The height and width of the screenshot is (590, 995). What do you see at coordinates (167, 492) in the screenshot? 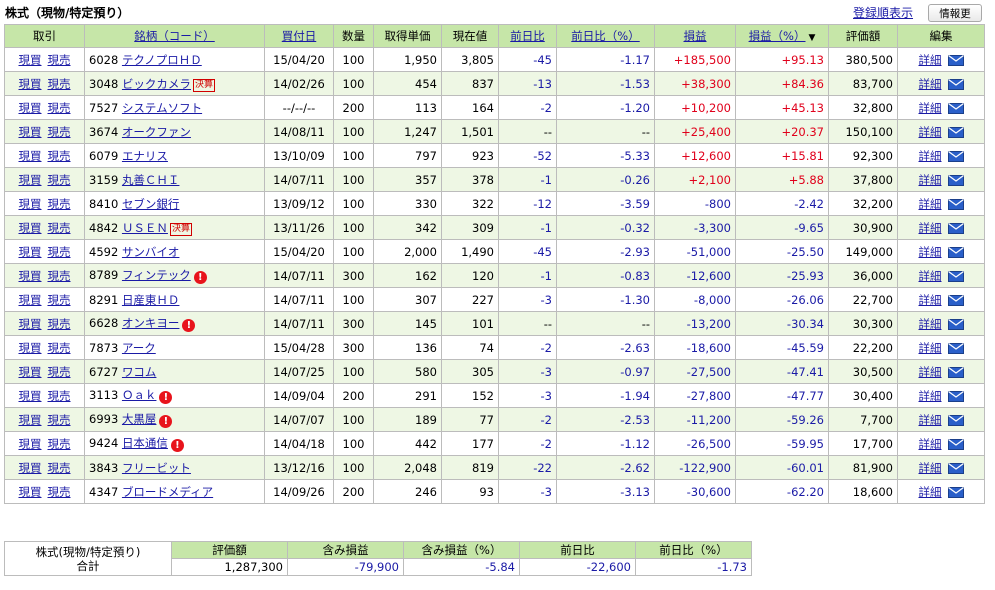
I see `stock-name-link: ブロードメディア` at bounding box center [167, 492].